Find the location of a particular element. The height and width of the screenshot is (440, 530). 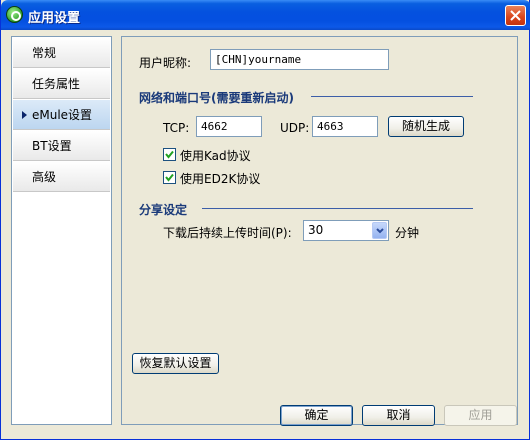

title-bar: 应用设置 is located at coordinates (265, 15).